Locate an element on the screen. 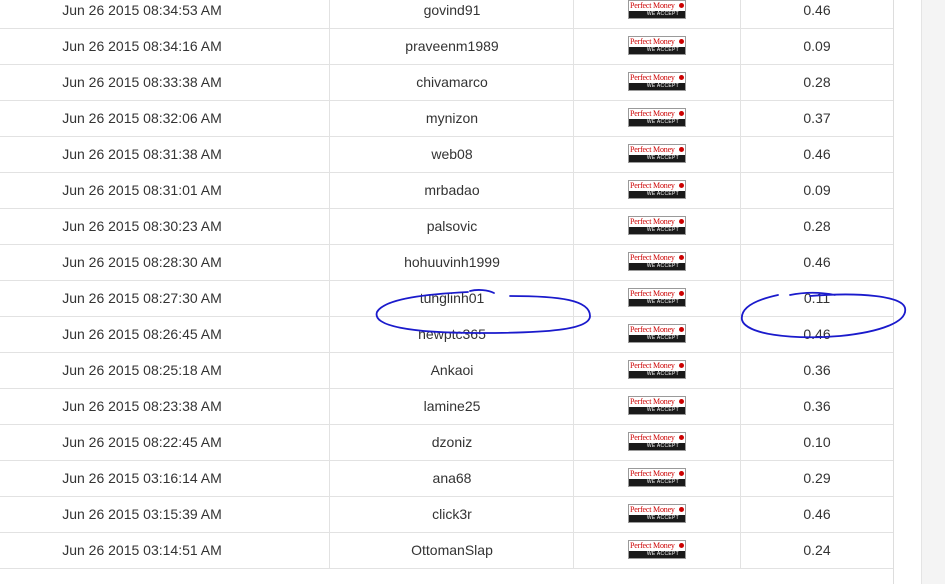 The width and height of the screenshot is (945, 584). date-cell: Jun 26 2015 08:26:45 AM is located at coordinates (142, 334).